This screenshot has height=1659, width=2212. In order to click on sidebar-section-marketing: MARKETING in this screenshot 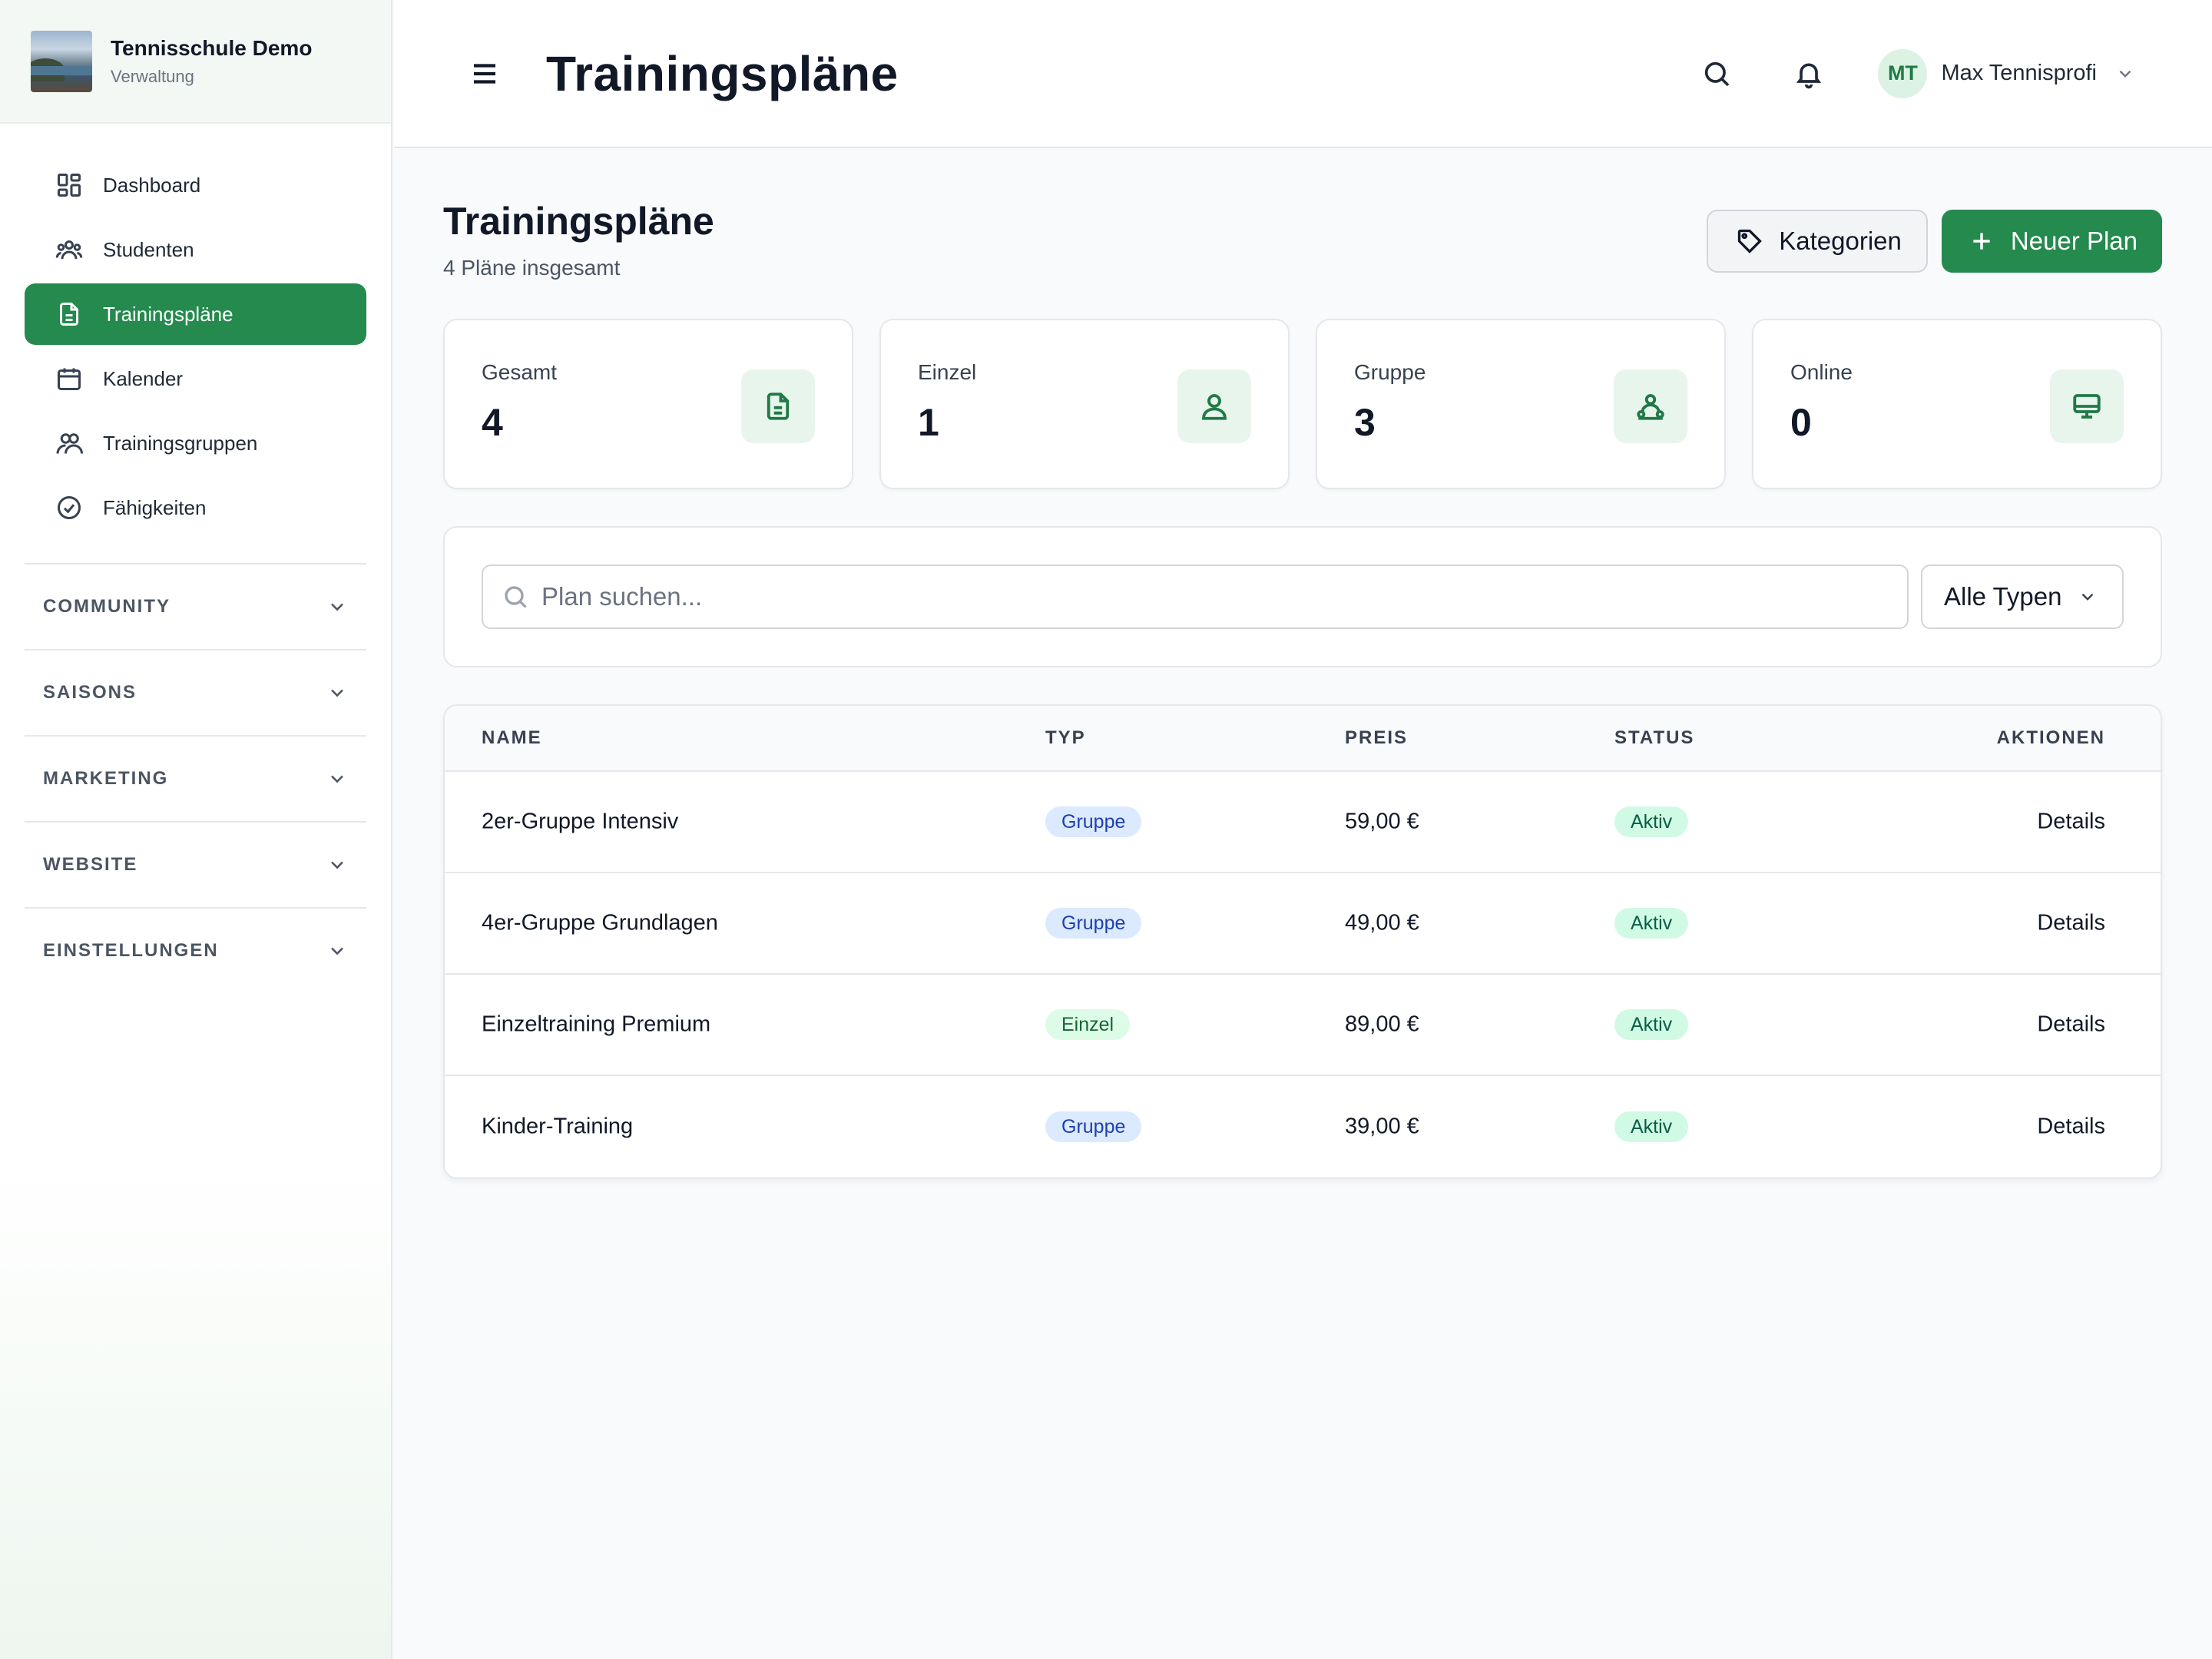, I will do `click(196, 778)`.